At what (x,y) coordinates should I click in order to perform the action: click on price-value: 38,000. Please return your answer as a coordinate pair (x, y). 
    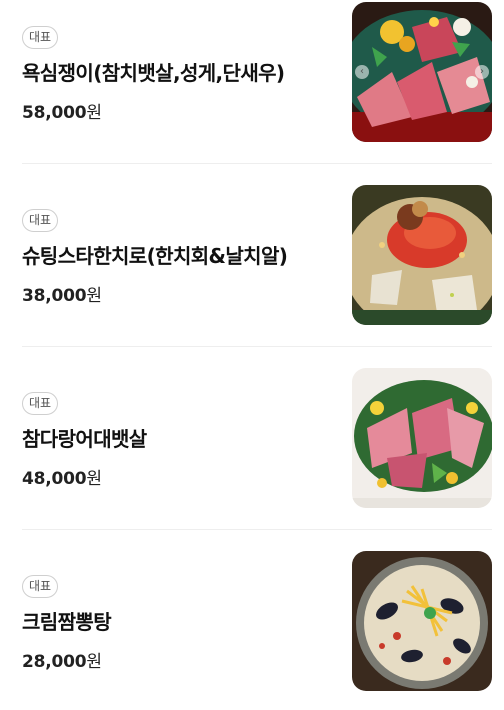
    Looking at the image, I should click on (54, 296).